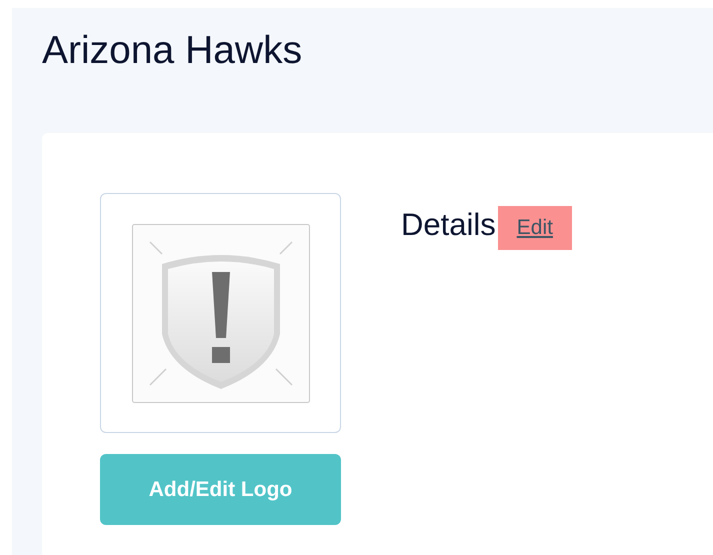  Describe the element at coordinates (535, 228) in the screenshot. I see `edit-link: Edit` at that location.